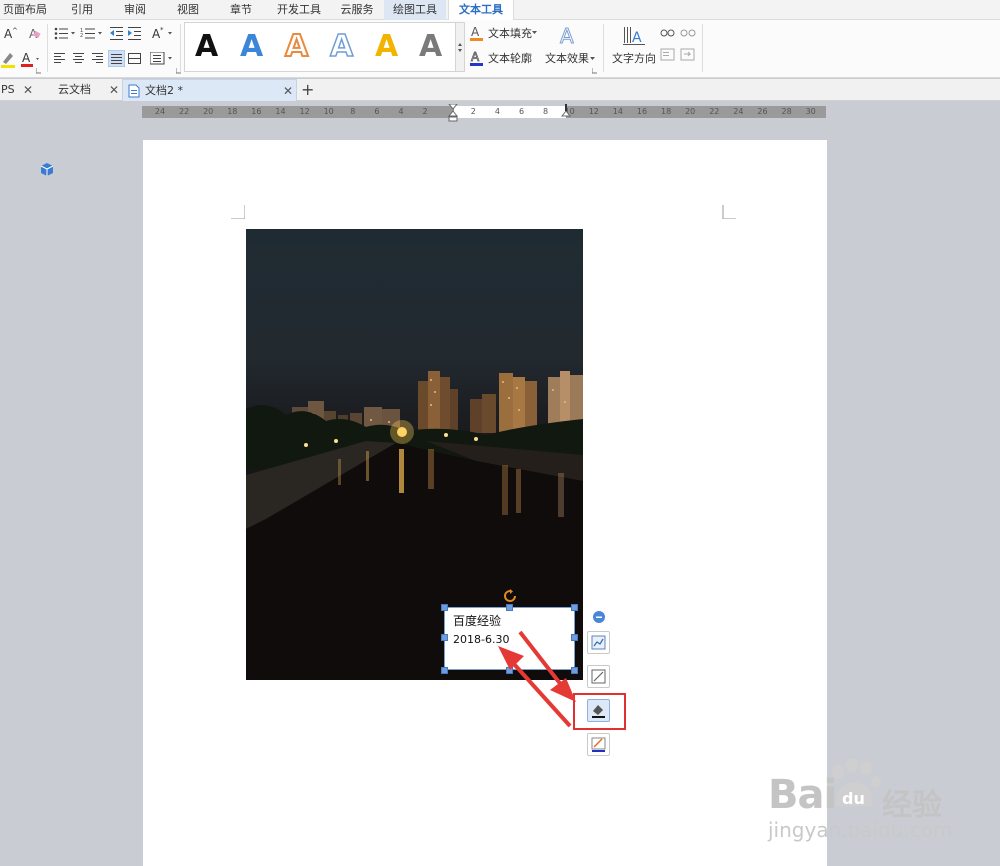 This screenshot has height=866, width=1000. What do you see at coordinates (60, 58) in the screenshot?
I see `align-left-icon` at bounding box center [60, 58].